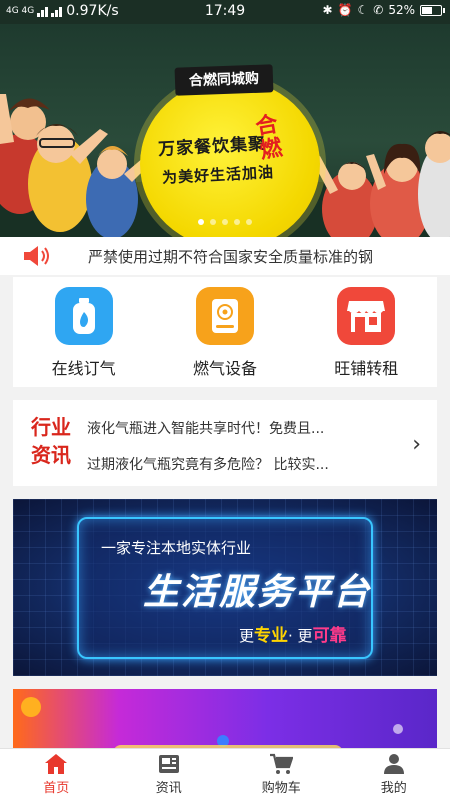  I want to click on service-online-gas-order: 在线订气, so click(84, 333).